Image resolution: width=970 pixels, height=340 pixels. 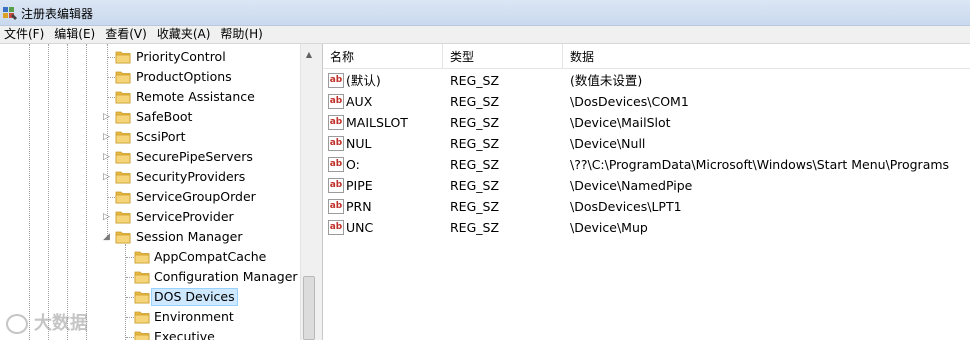 What do you see at coordinates (629, 101) in the screenshot?
I see `value-data: \DosDevices\COM1` at bounding box center [629, 101].